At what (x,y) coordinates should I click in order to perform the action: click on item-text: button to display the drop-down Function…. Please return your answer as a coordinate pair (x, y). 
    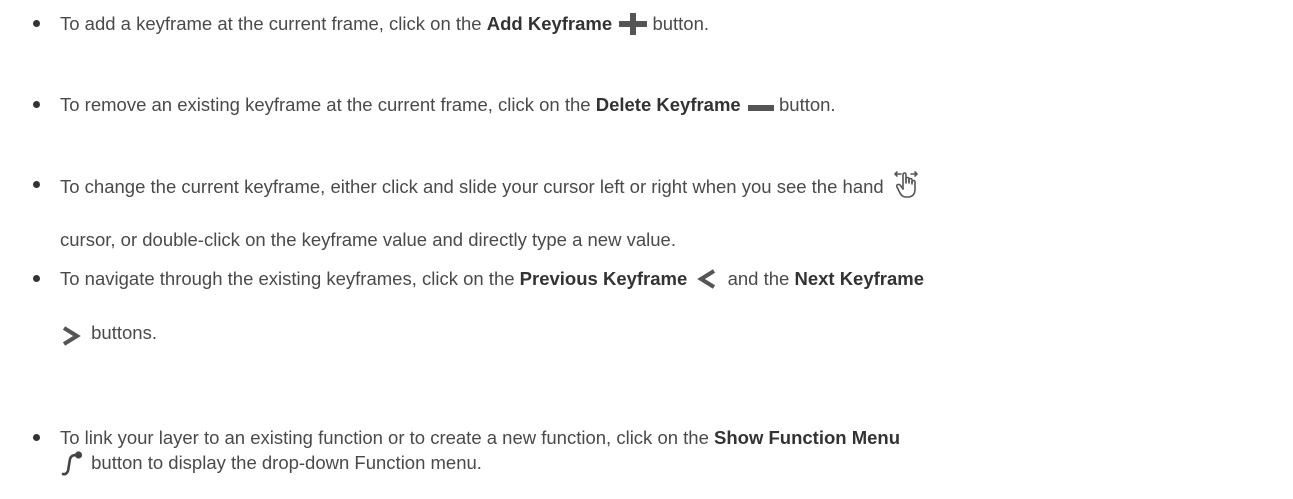
    Looking at the image, I should click on (284, 462).